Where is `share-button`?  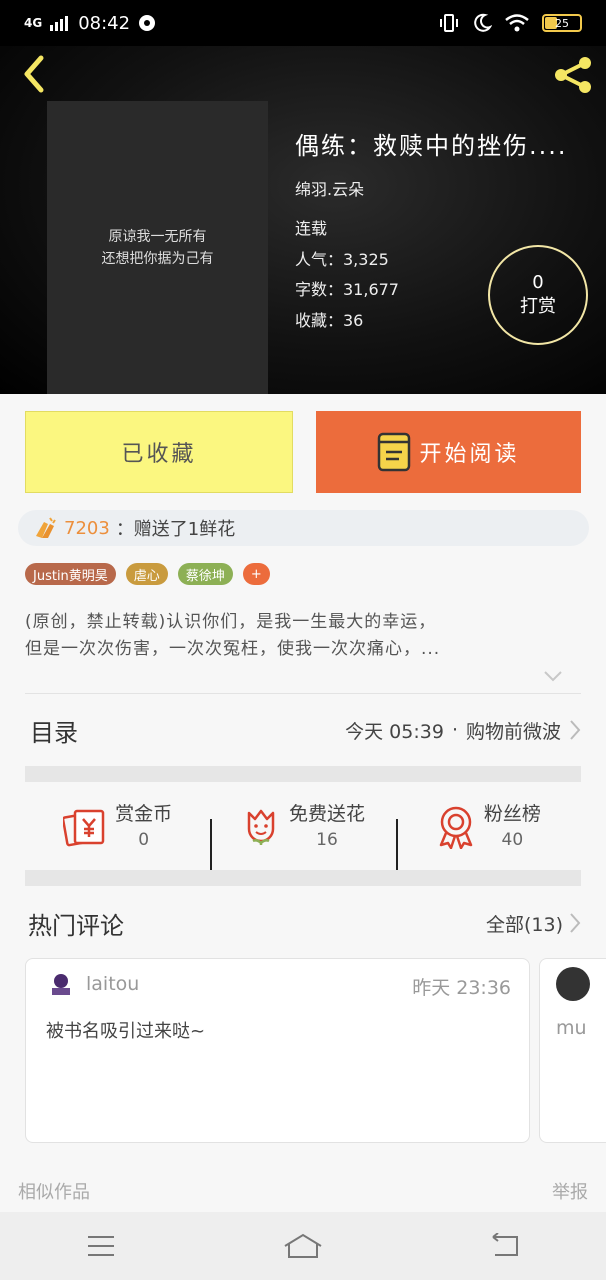
share-button is located at coordinates (573, 75).